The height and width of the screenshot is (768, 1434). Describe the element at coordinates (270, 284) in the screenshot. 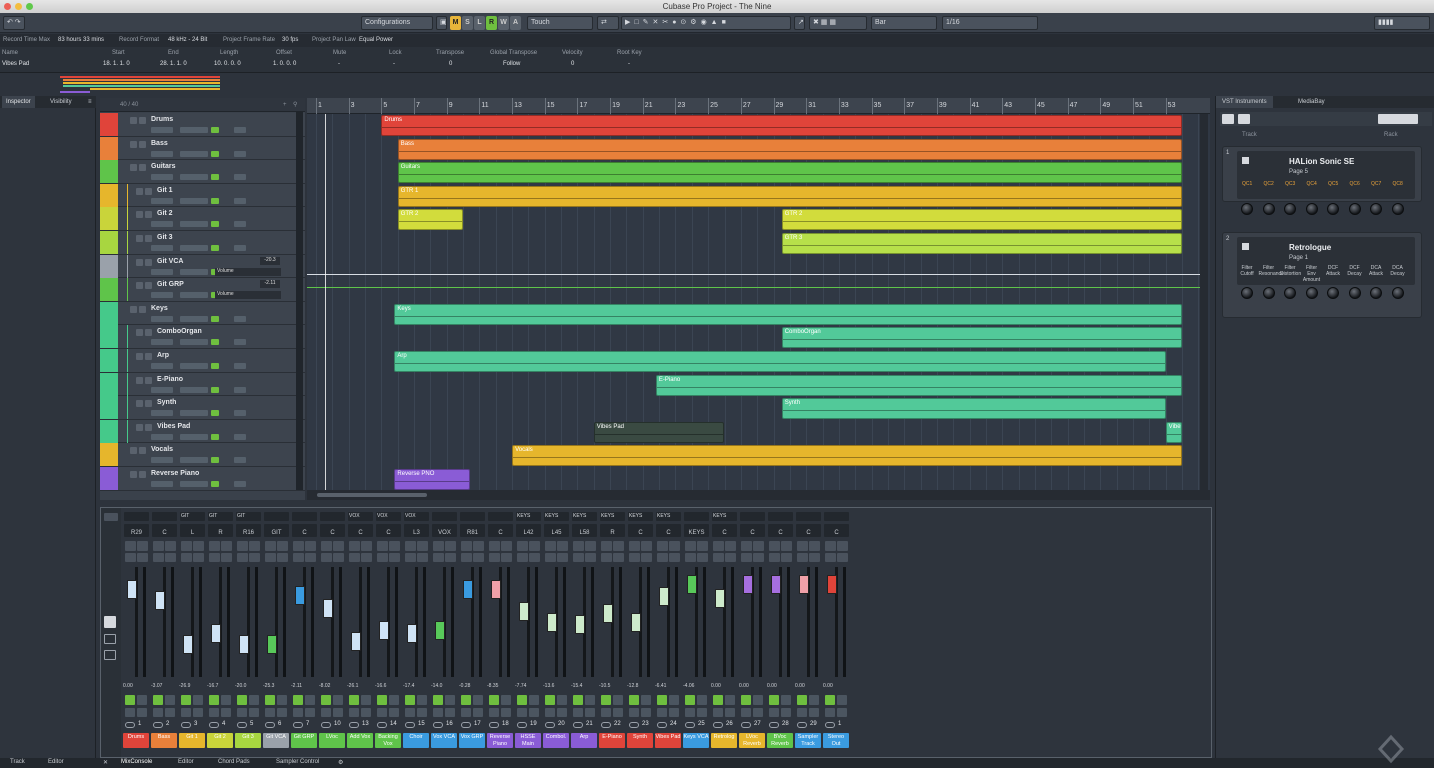

I see `track-automation-value: -2.11` at that location.